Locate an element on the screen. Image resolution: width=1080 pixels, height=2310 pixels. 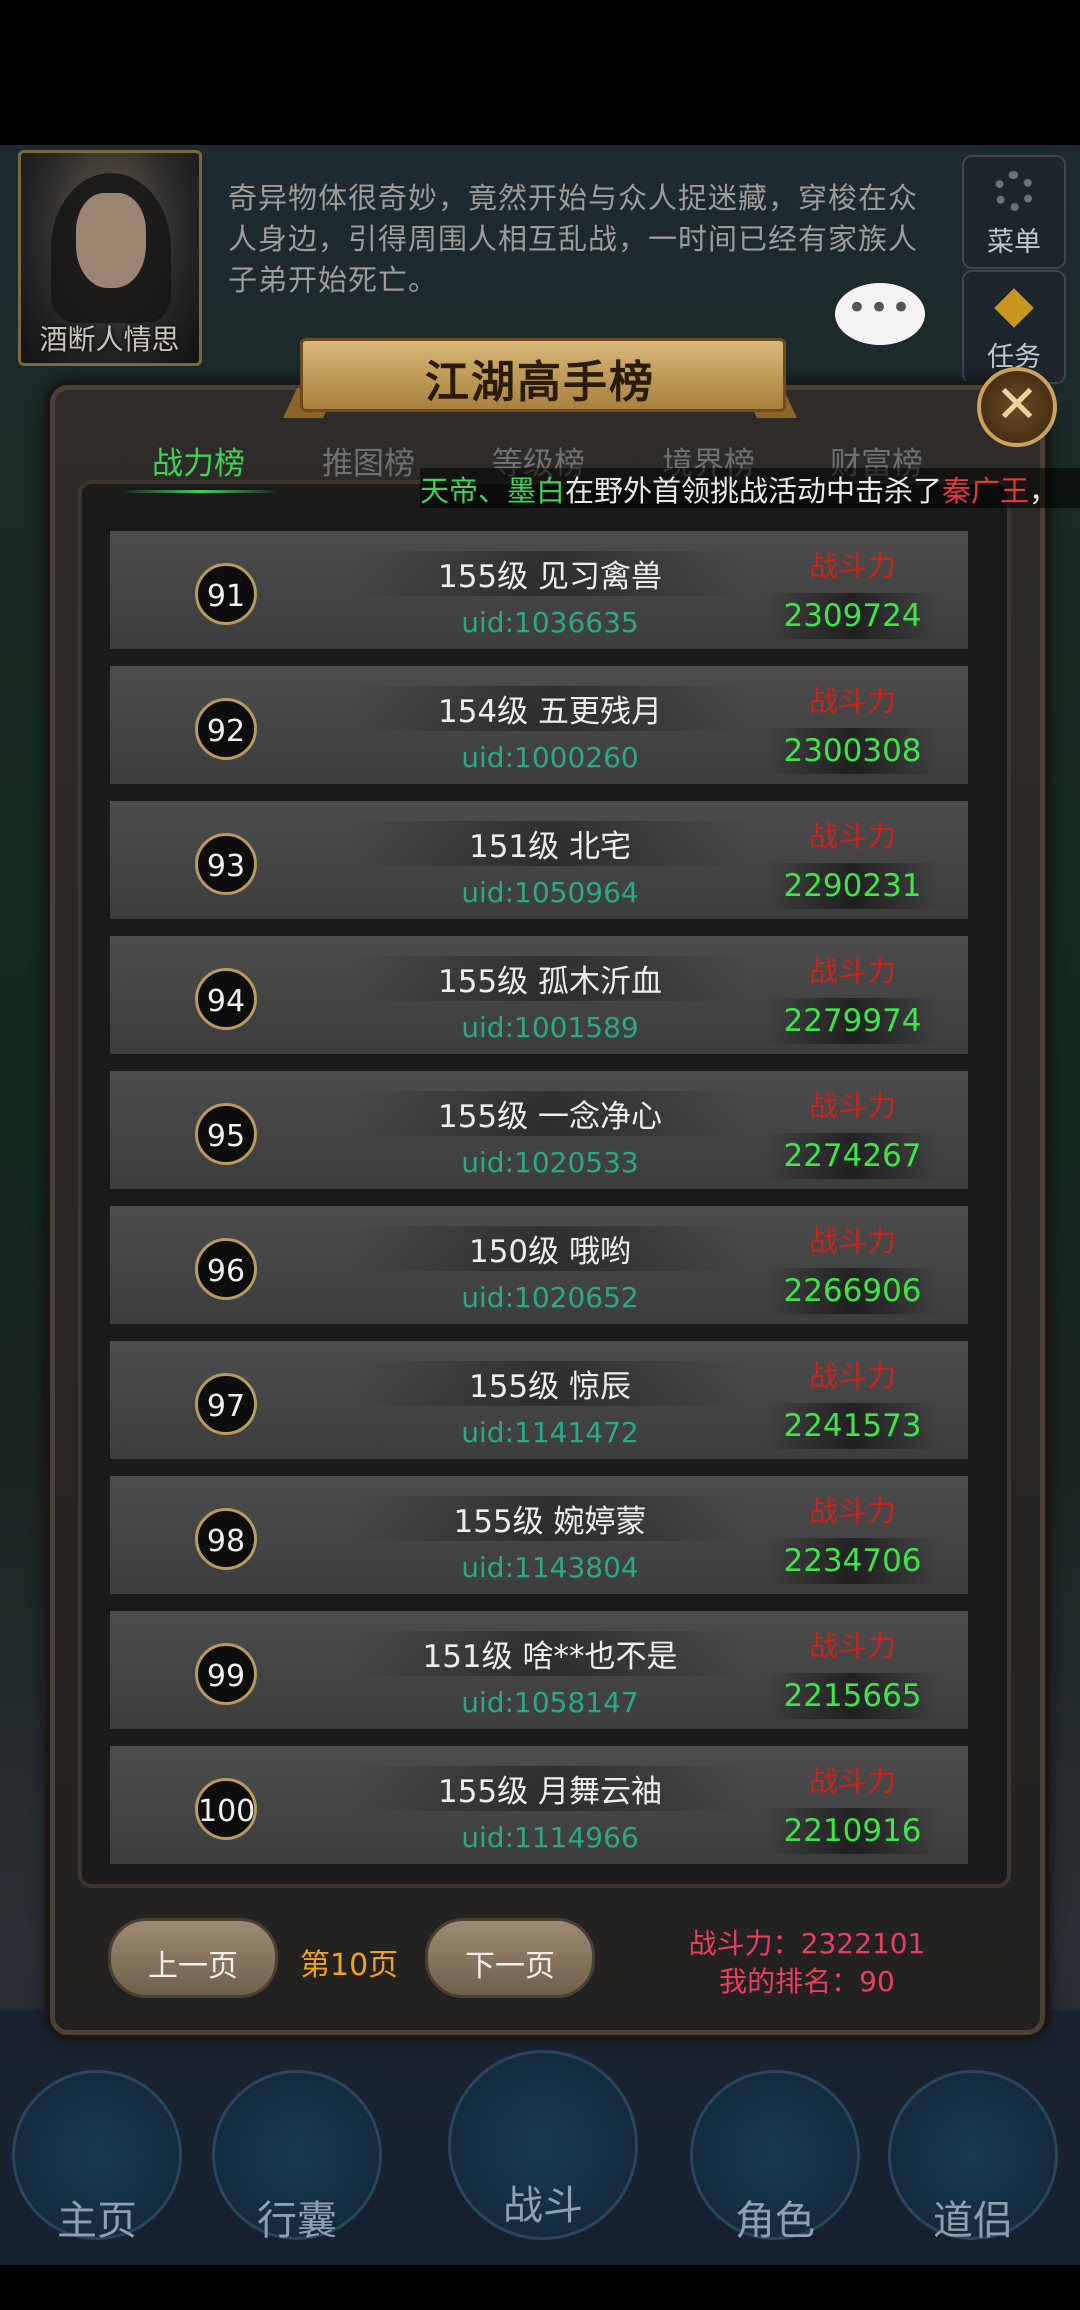
active-tab-indicator is located at coordinates (200, 491).